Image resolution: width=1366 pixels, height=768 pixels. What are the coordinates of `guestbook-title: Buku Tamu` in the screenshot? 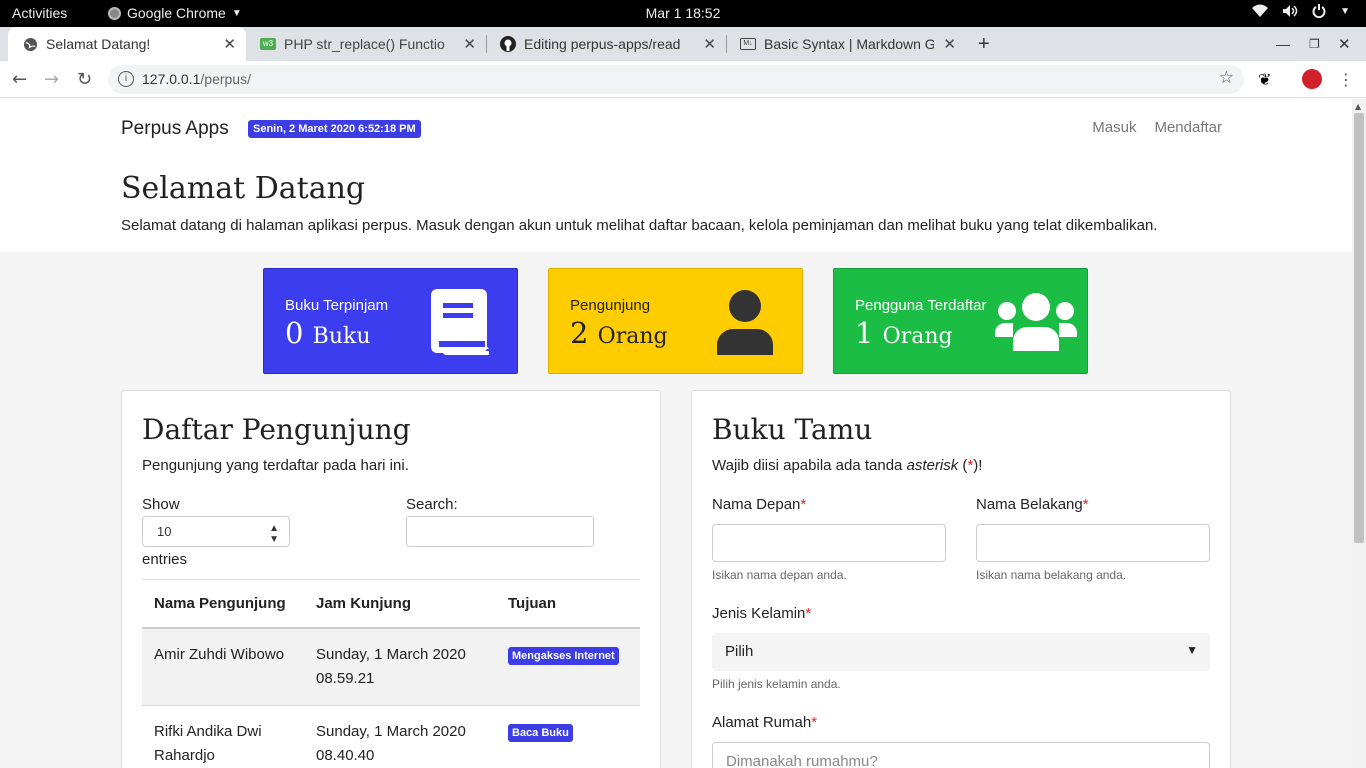 It's located at (792, 429).